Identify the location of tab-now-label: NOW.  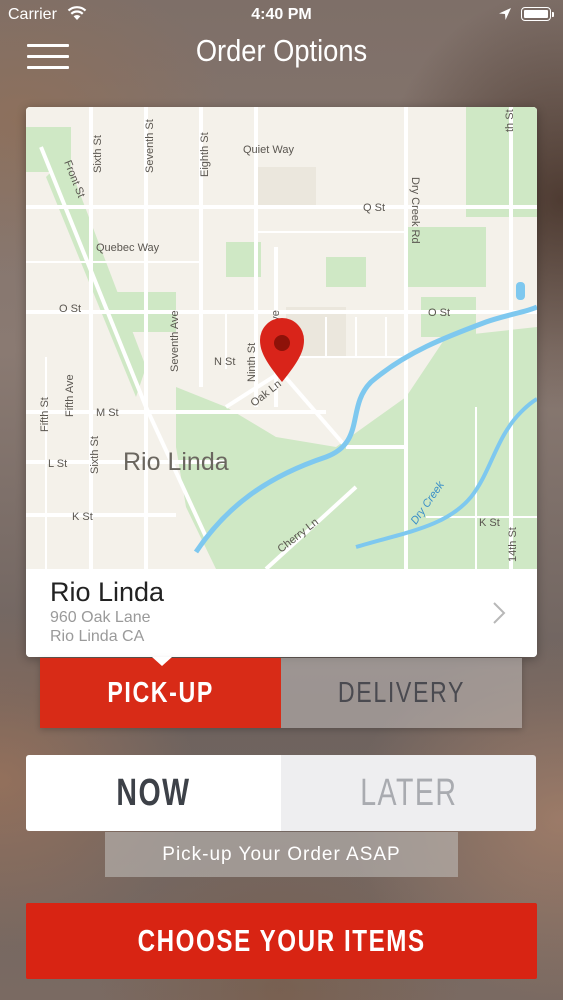
(153, 792).